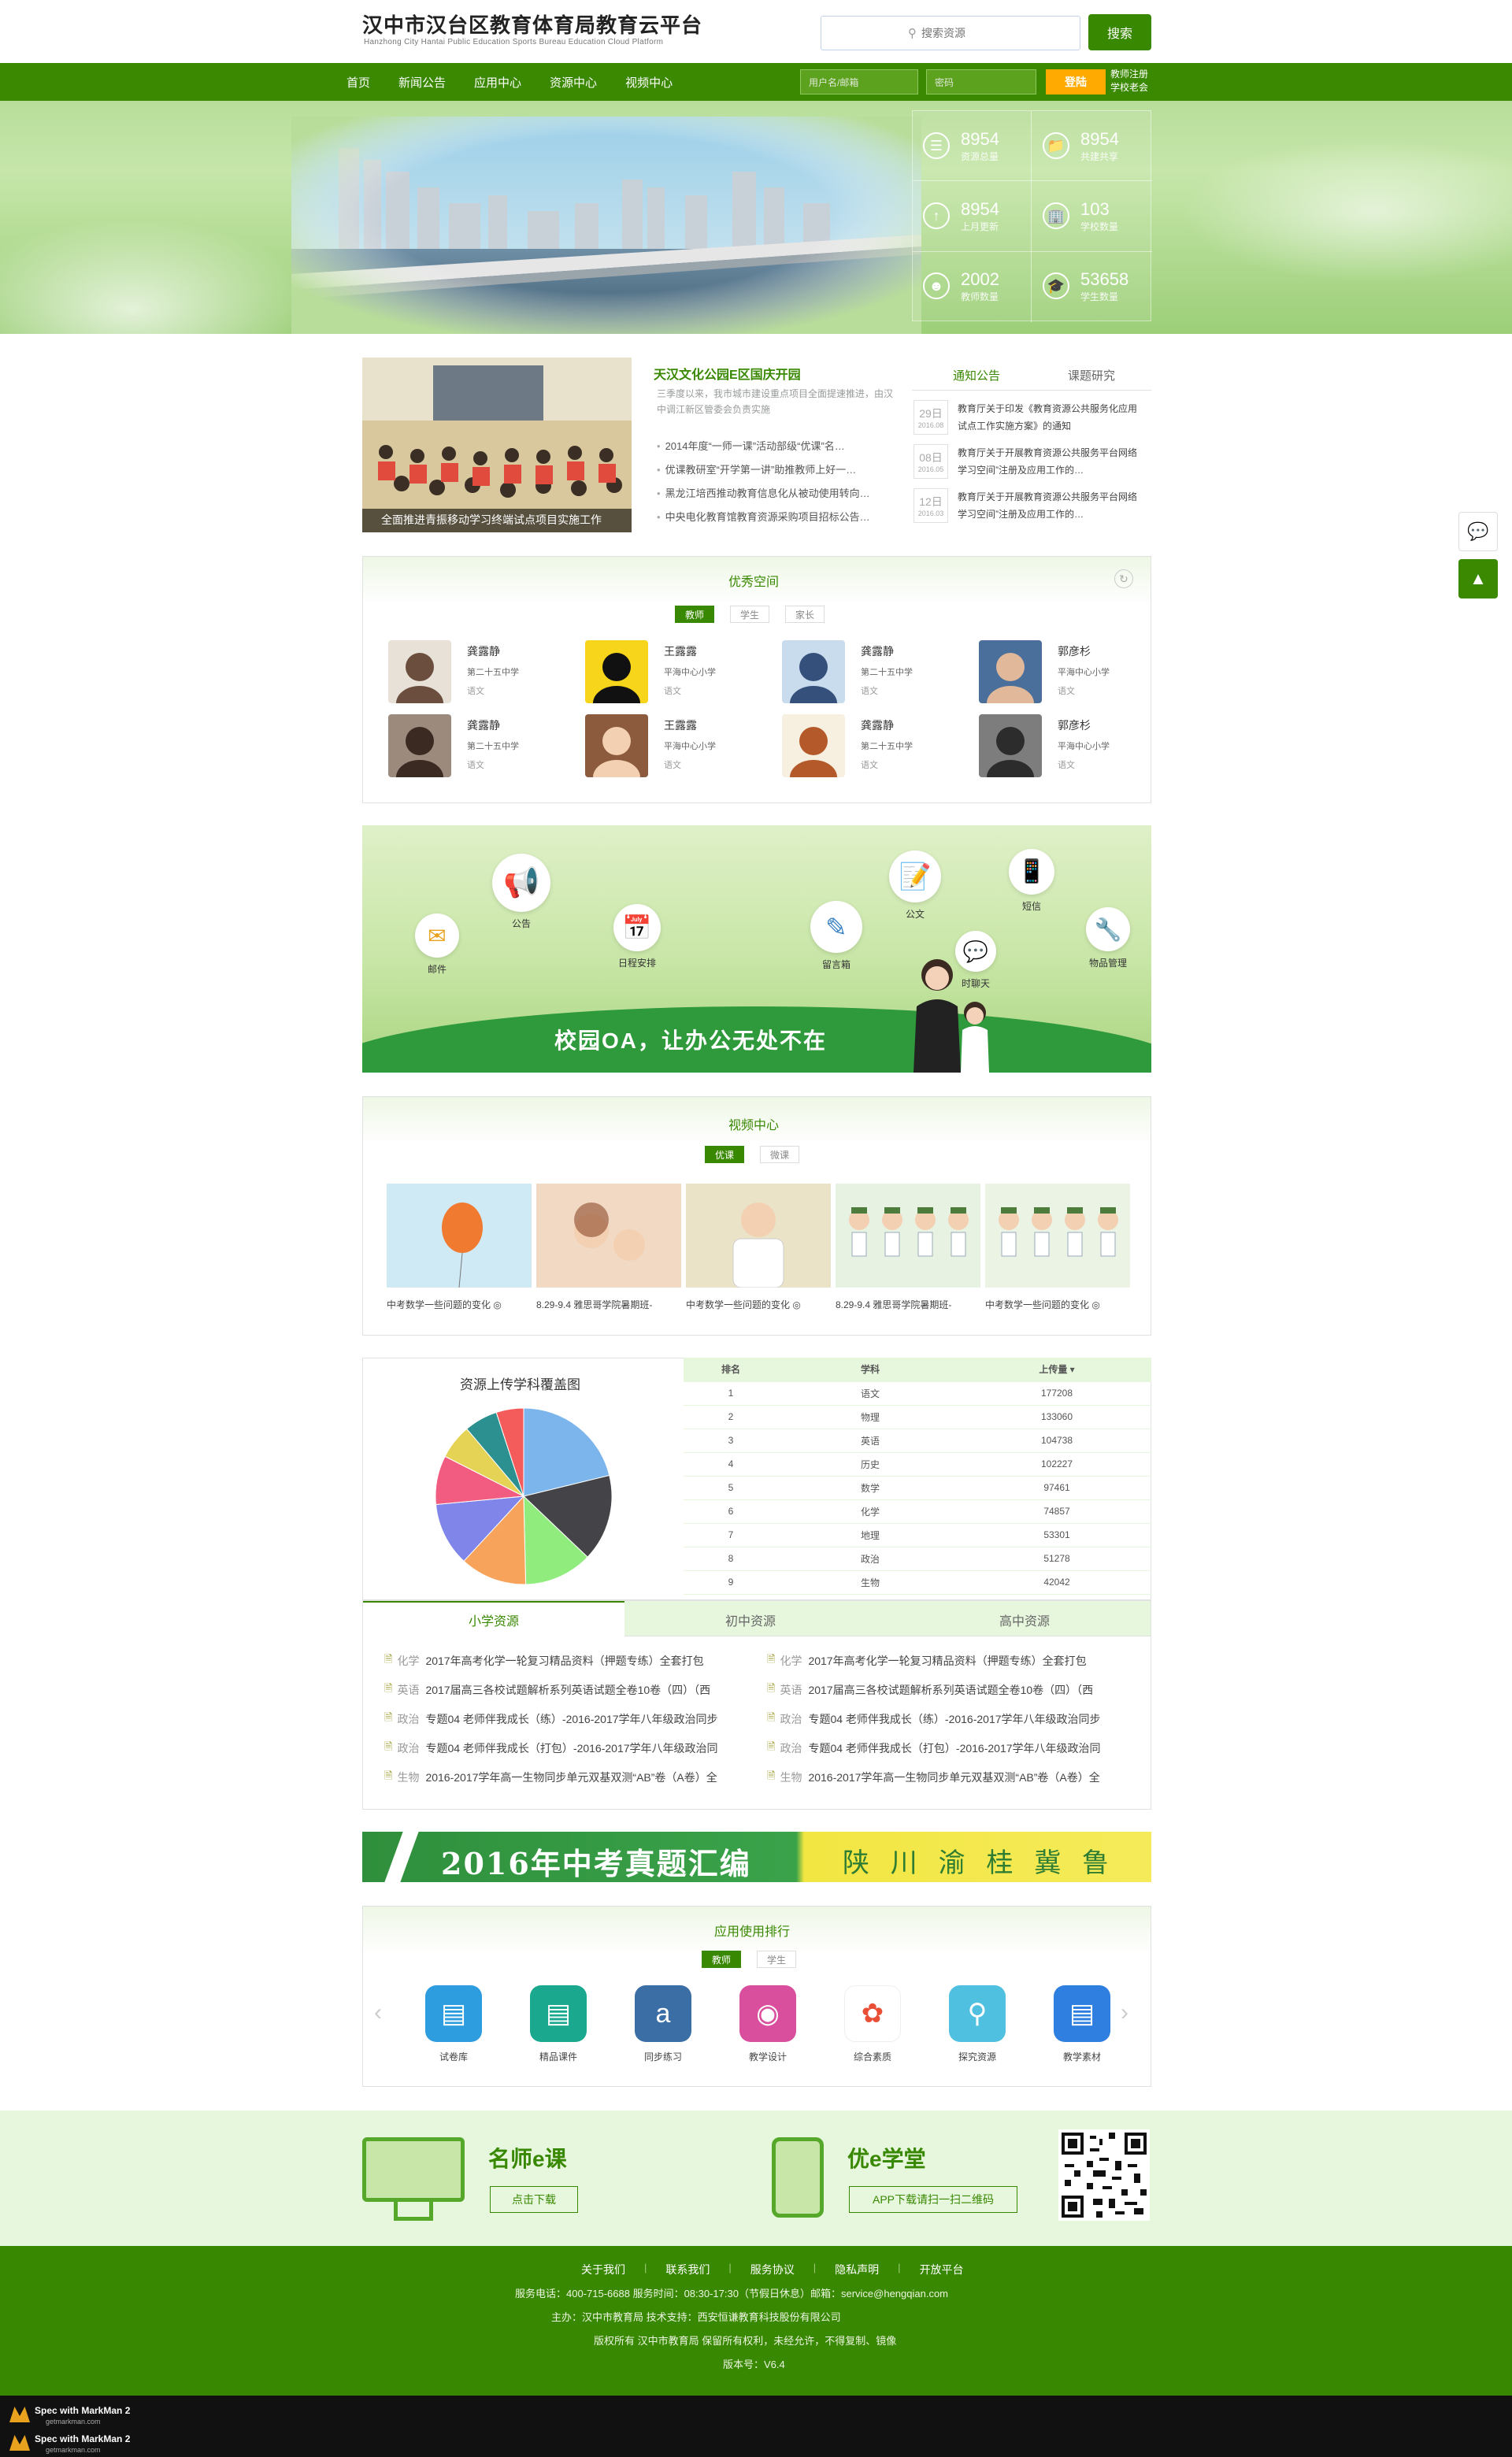  What do you see at coordinates (859, 81) in the screenshot?
I see `username-field: 用户名/邮箱` at bounding box center [859, 81].